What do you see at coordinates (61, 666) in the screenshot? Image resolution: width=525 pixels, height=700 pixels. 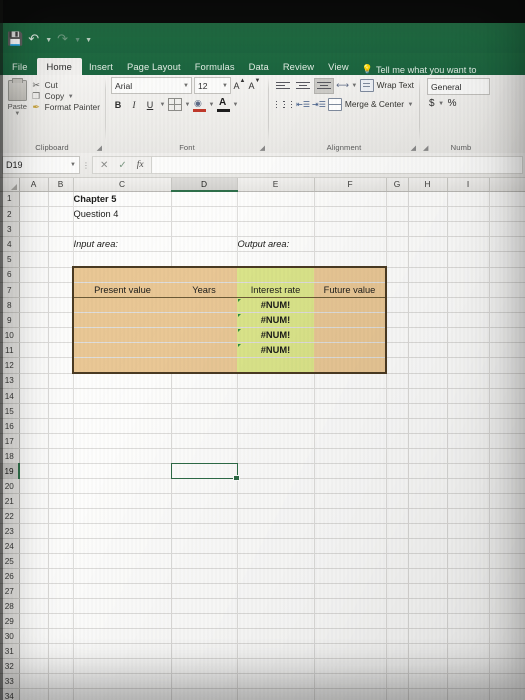 I see `cell-b32` at bounding box center [61, 666].